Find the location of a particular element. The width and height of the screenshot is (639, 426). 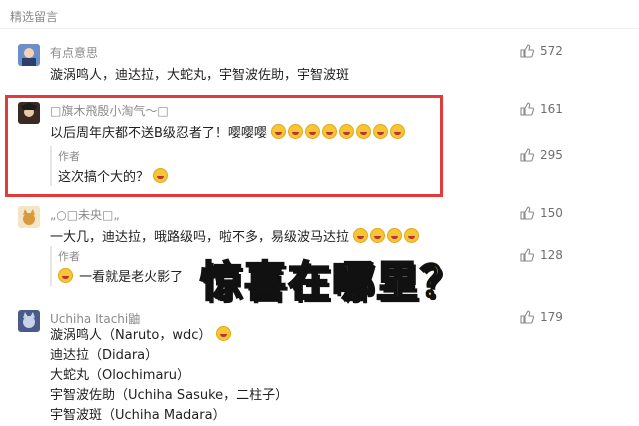

comment-text: 以后周年庆都不送B级忍者了！嘤嘤嘤 is located at coordinates (228, 131).